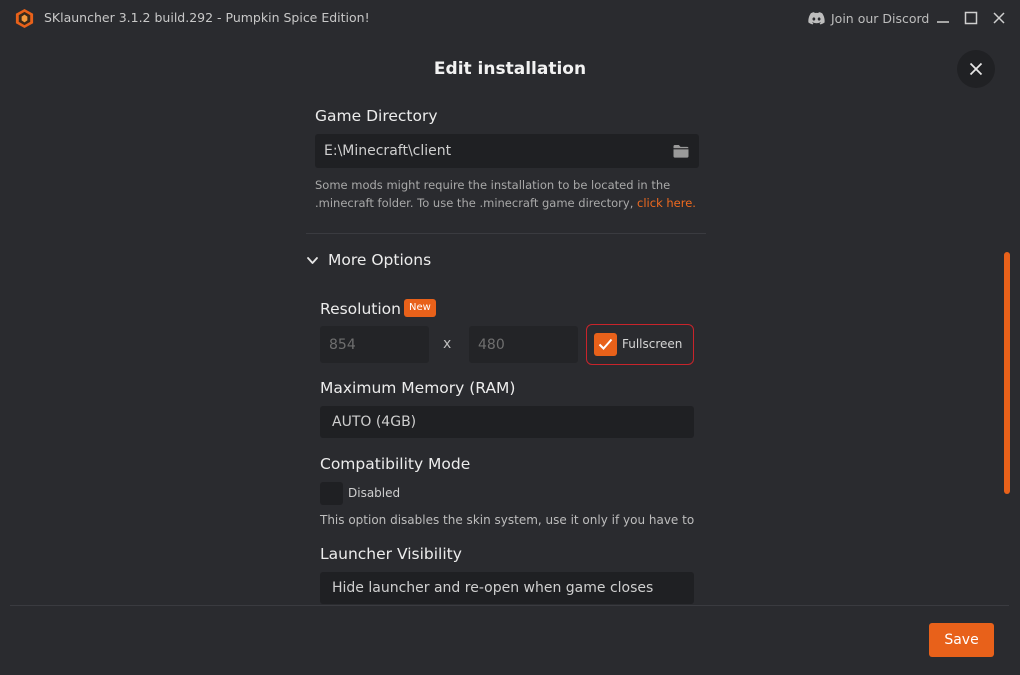  What do you see at coordinates (652, 344) in the screenshot?
I see `fullscreen-label: Fullscreen` at bounding box center [652, 344].